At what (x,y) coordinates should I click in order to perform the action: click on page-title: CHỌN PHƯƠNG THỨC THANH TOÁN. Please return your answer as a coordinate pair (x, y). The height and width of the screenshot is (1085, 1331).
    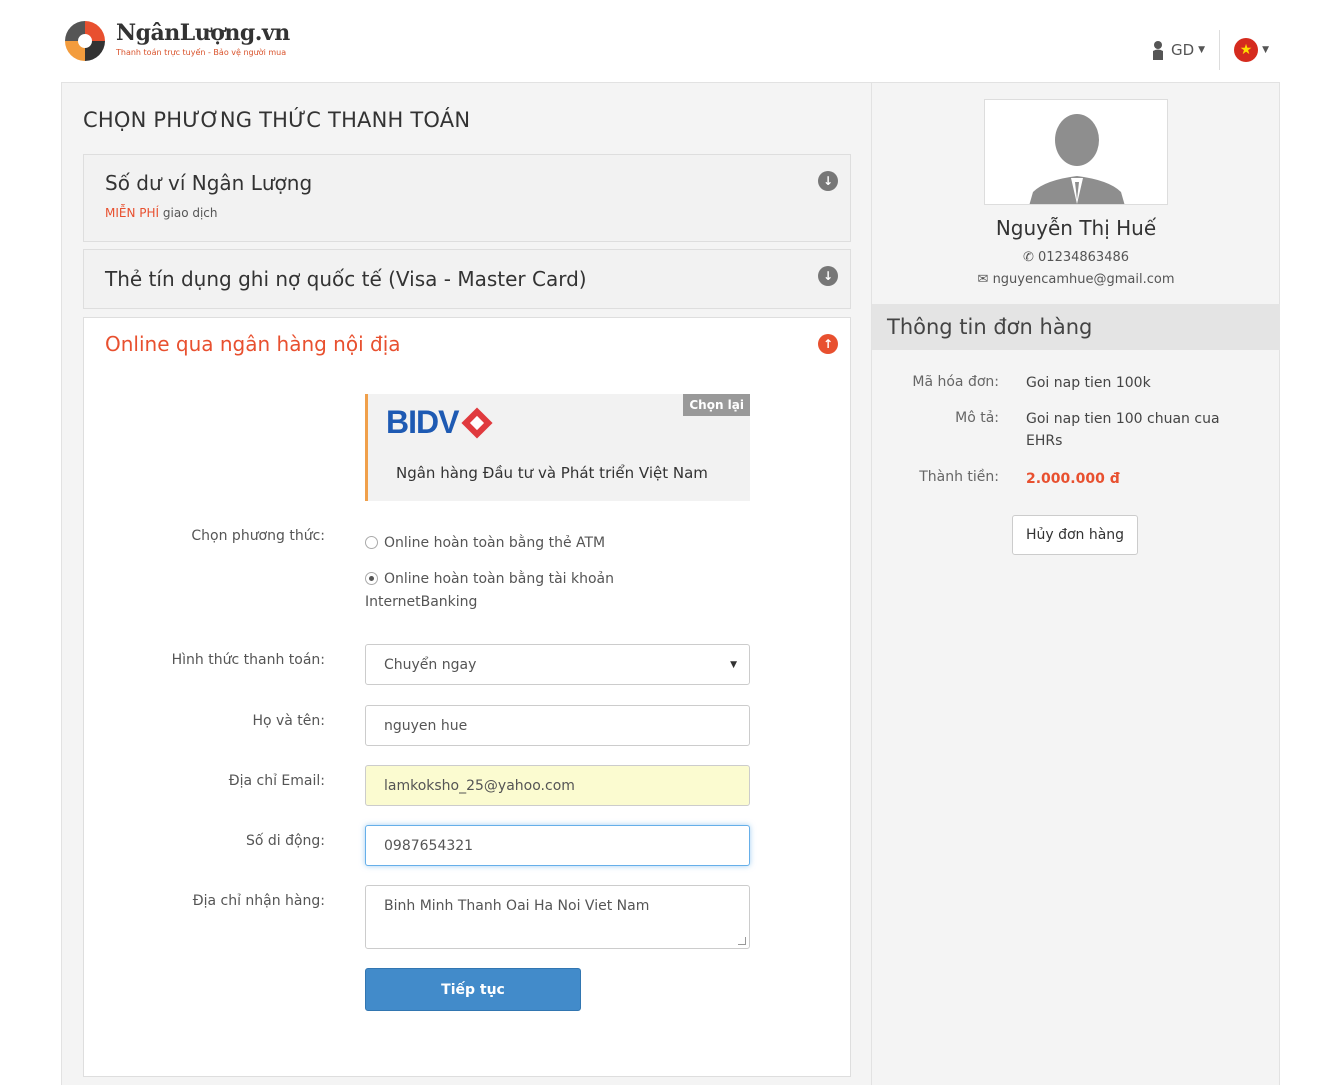
    Looking at the image, I should click on (277, 120).